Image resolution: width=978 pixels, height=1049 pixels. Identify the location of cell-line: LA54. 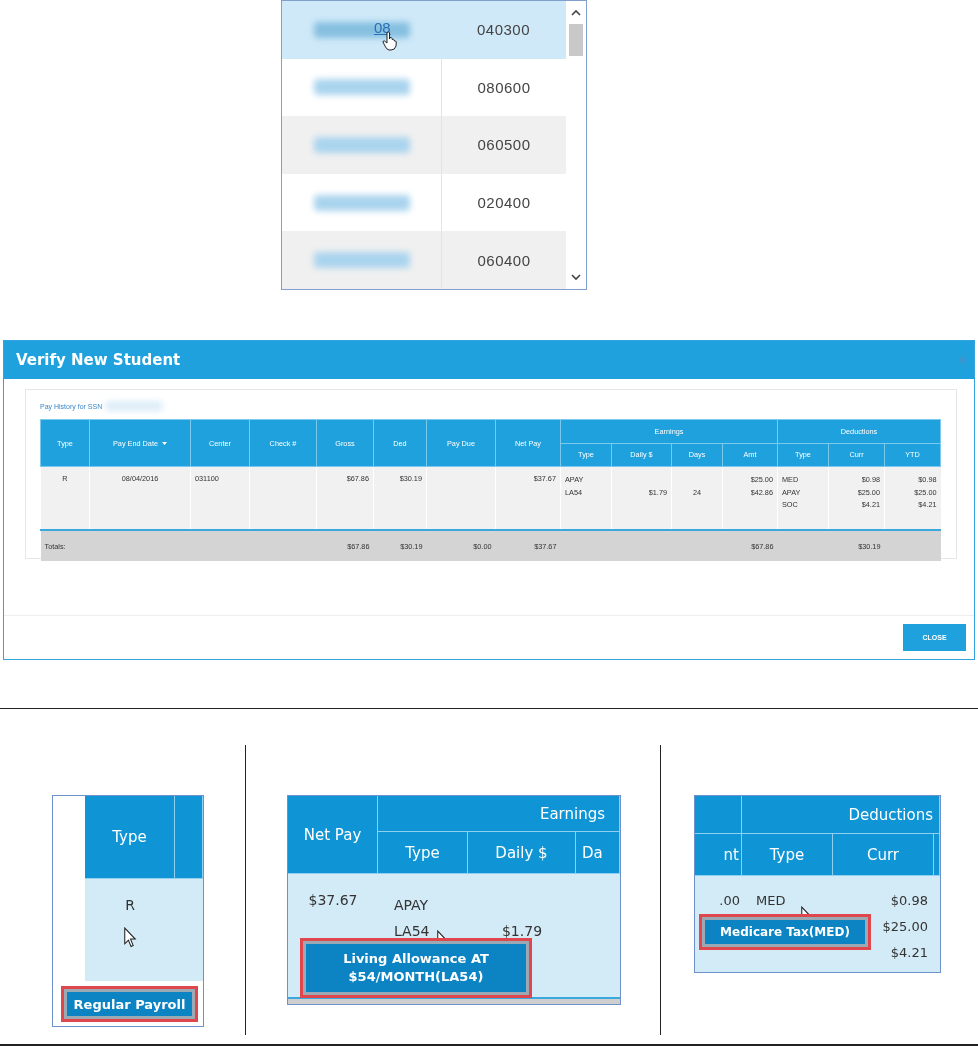
(412, 931).